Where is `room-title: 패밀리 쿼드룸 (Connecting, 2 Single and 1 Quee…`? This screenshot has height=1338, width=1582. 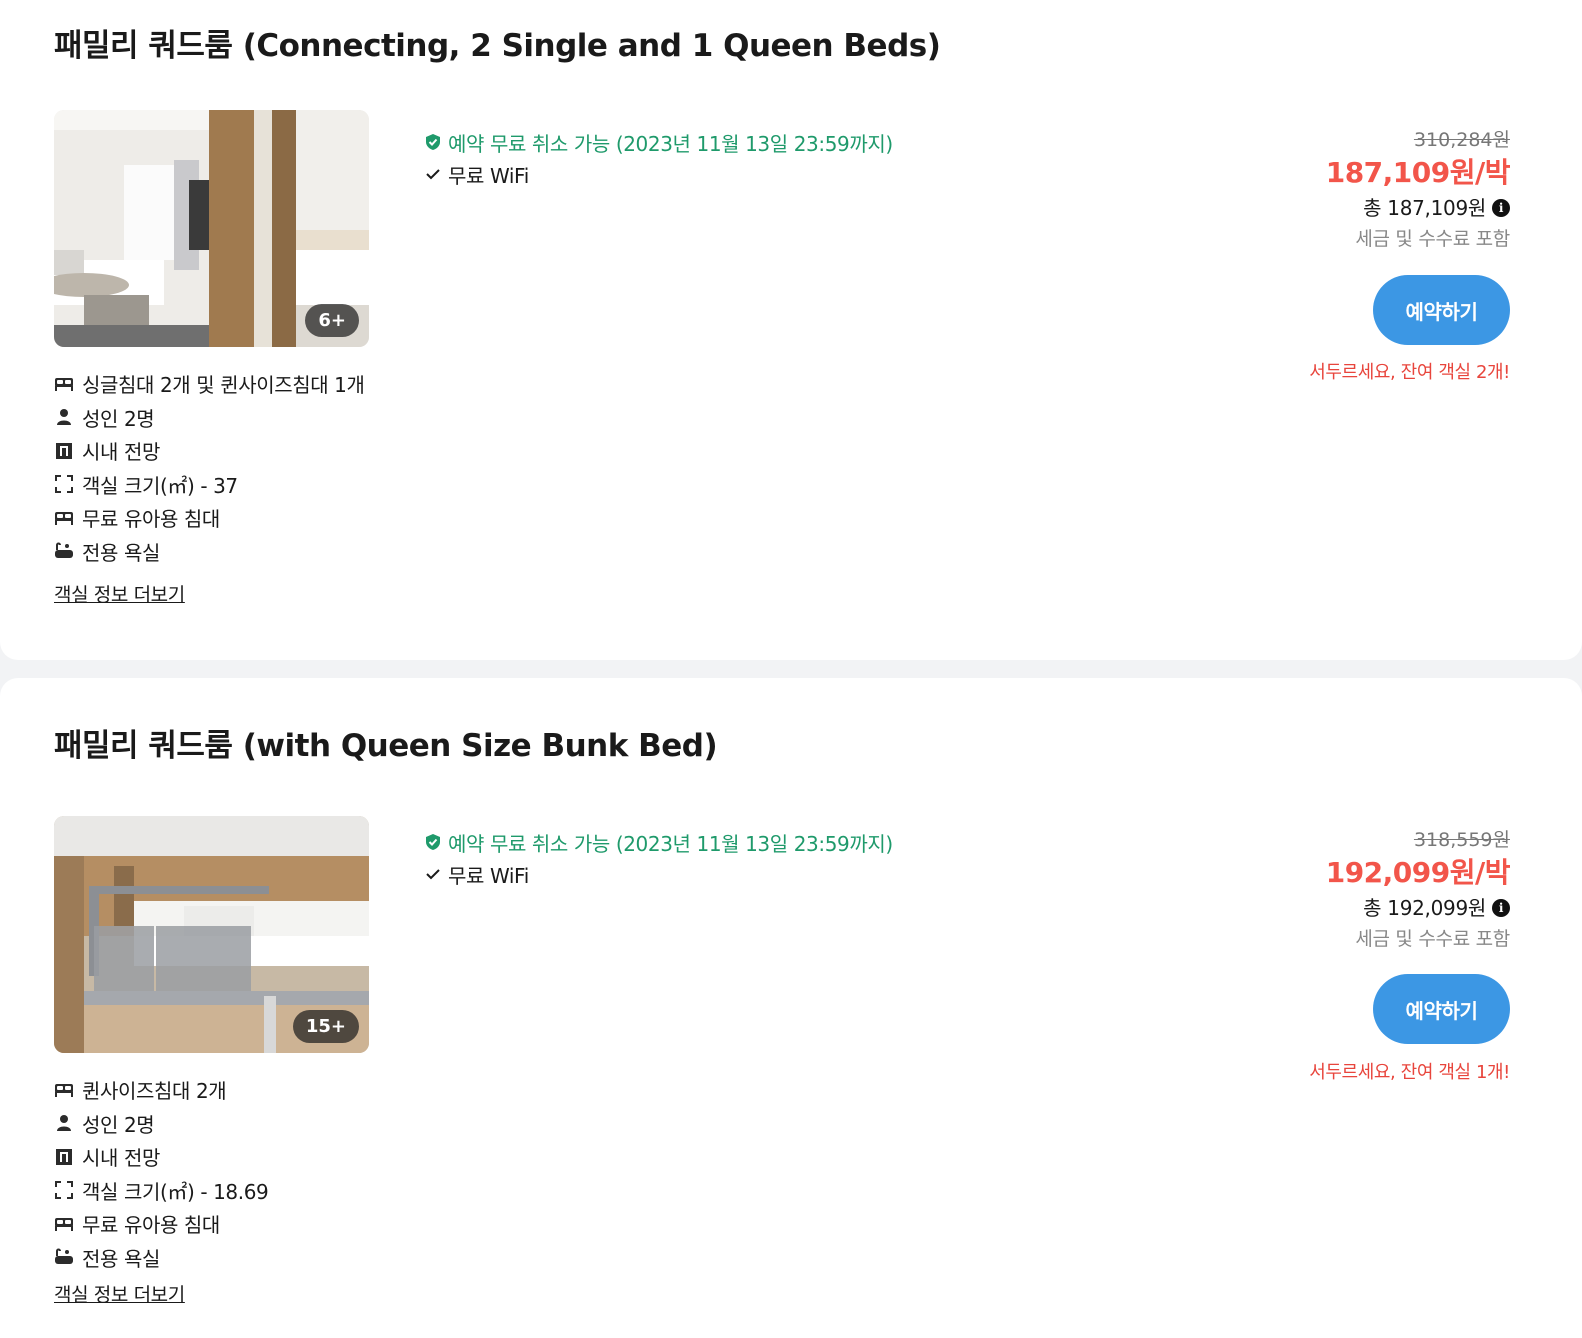 room-title: 패밀리 쿼드룸 (Connecting, 2 Single and 1 Quee… is located at coordinates (497, 46).